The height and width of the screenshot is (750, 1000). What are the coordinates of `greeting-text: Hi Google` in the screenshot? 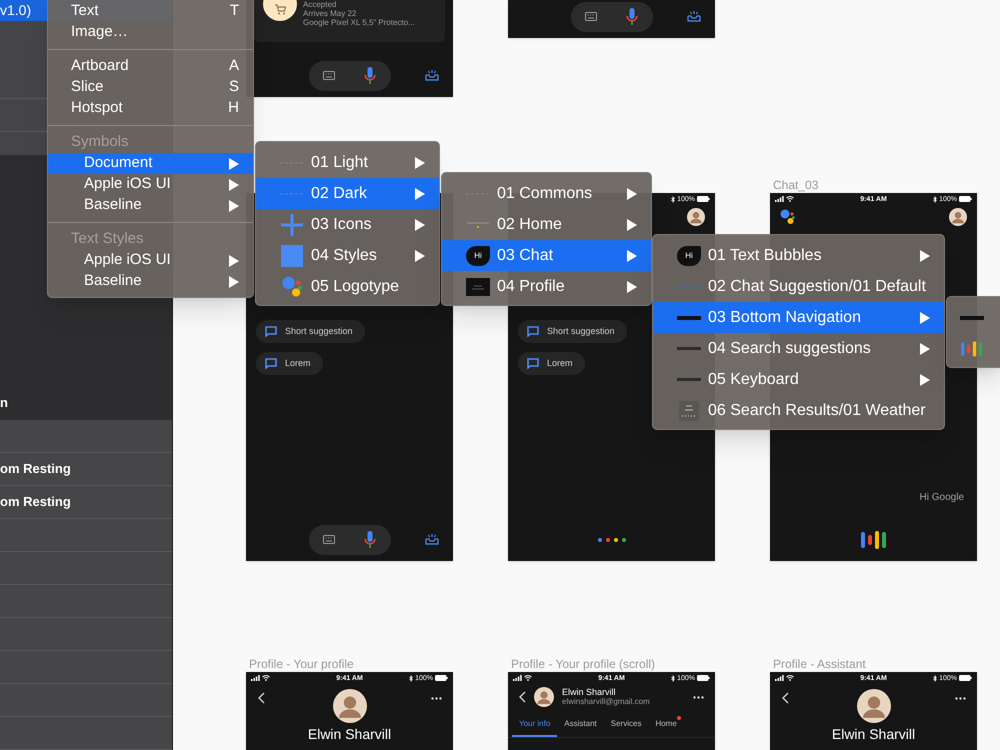 It's located at (942, 498).